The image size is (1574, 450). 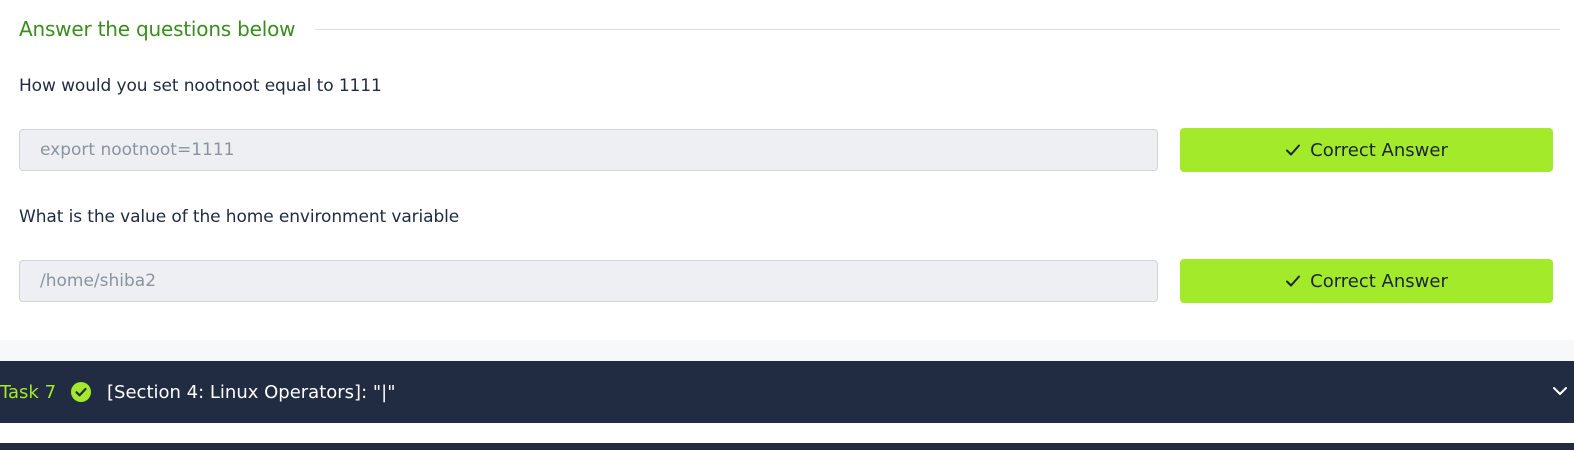 I want to click on panel-gap, so click(x=787, y=350).